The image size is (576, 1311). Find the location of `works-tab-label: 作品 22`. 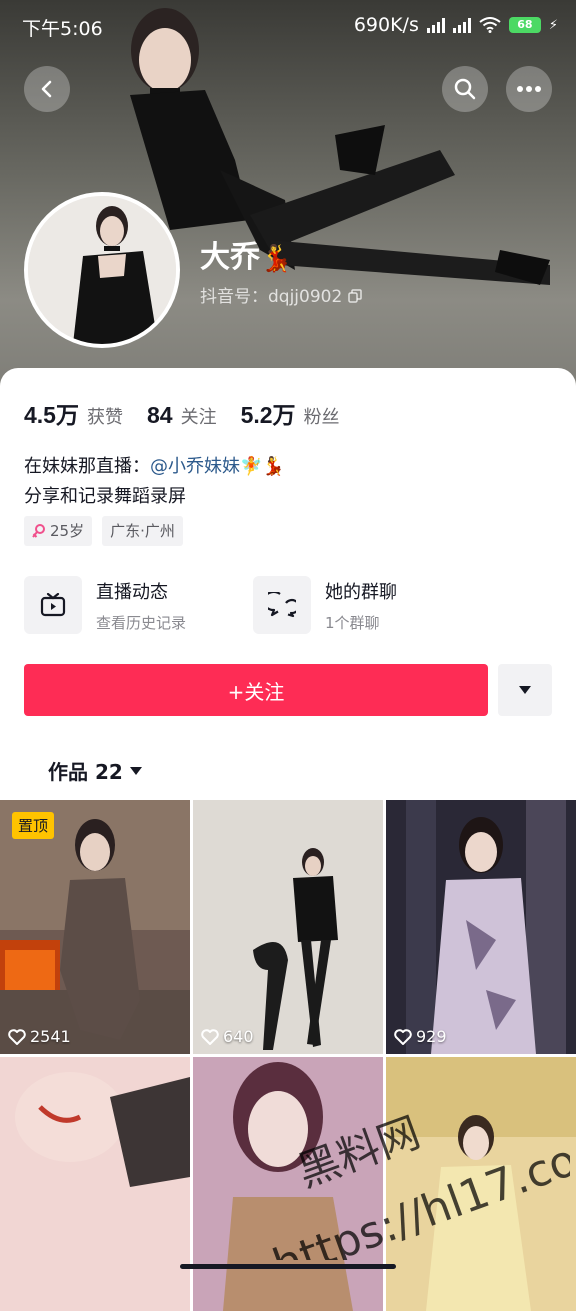

works-tab-label: 作品 22 is located at coordinates (85, 772).